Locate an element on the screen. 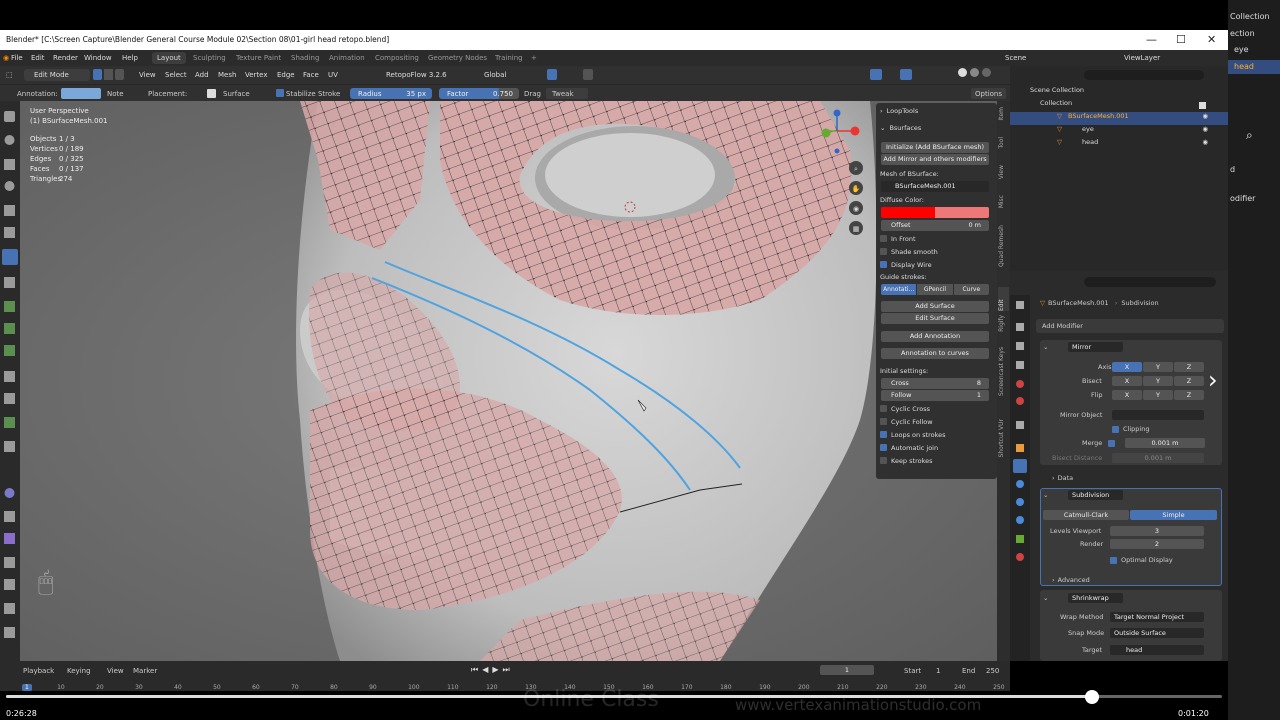 Image resolution: width=1280 pixels, height=720 pixels. viewlayer-selector: ViewLayer is located at coordinates (1142, 58).